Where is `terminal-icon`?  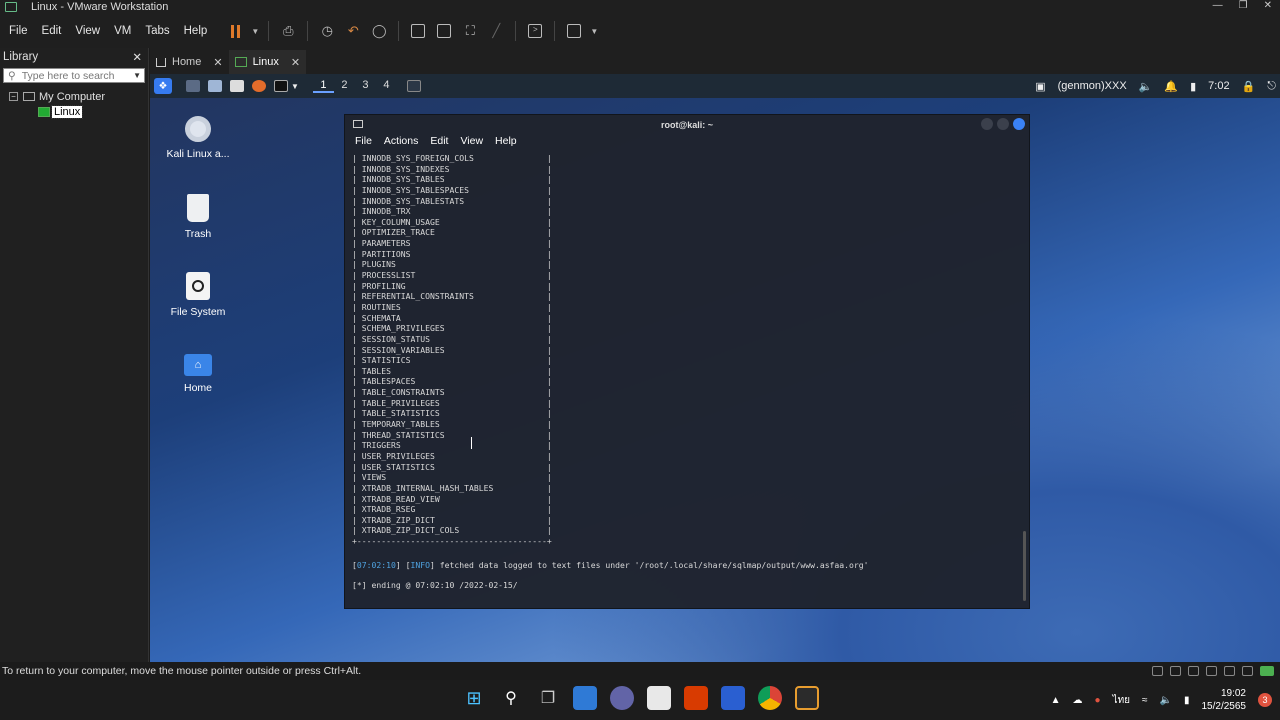
terminal-icon is located at coordinates (281, 86).